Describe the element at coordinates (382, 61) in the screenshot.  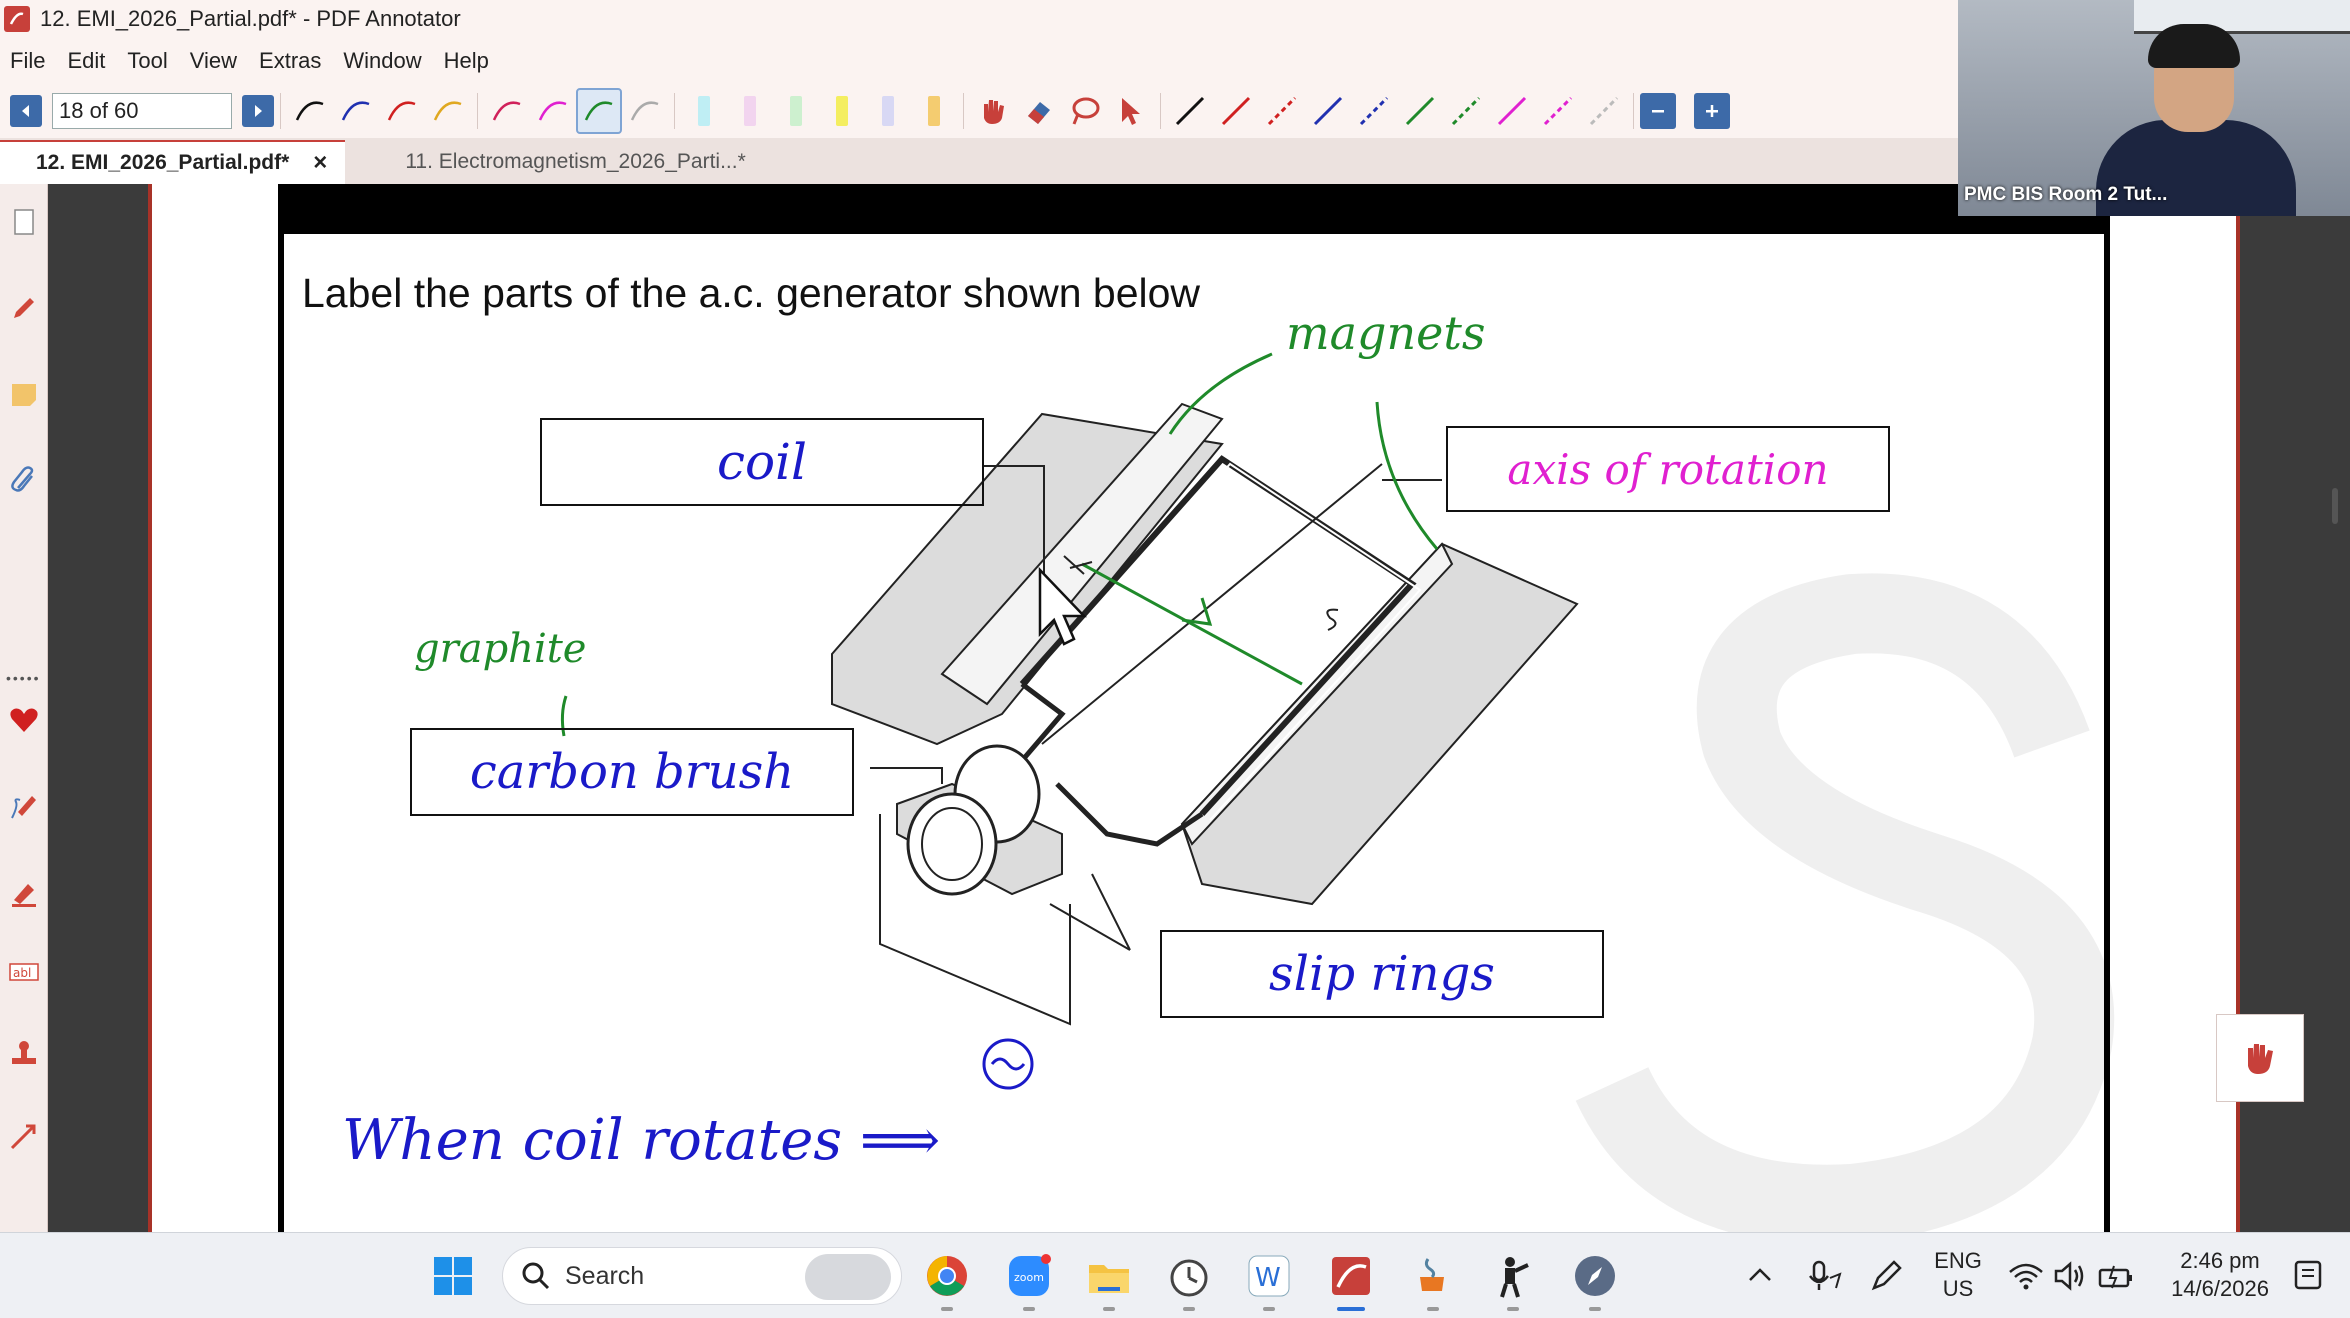
I see `menu-window: Window` at that location.